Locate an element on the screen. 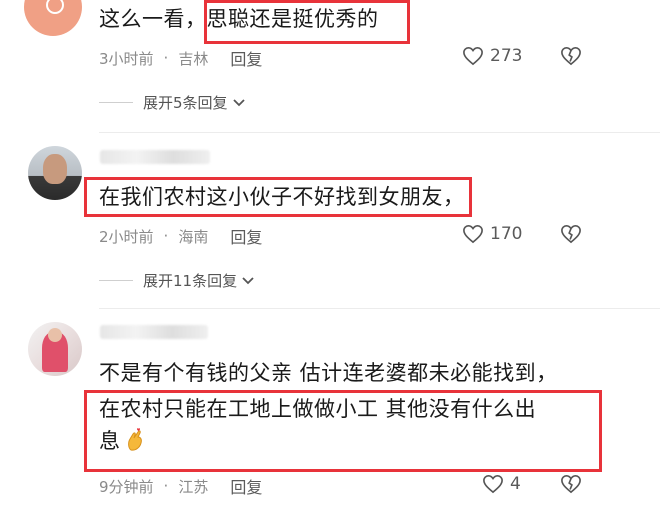  expand-replies: 展开11条回复 is located at coordinates (177, 280).